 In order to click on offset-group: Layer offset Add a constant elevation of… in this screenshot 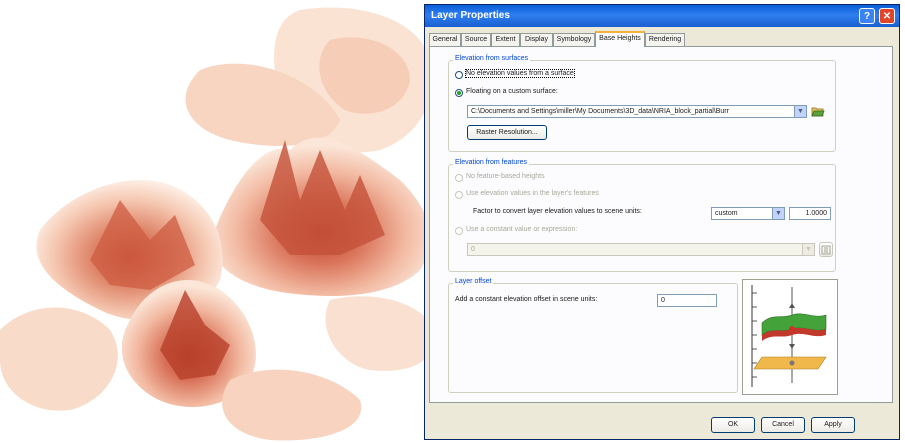, I will do `click(593, 335)`.